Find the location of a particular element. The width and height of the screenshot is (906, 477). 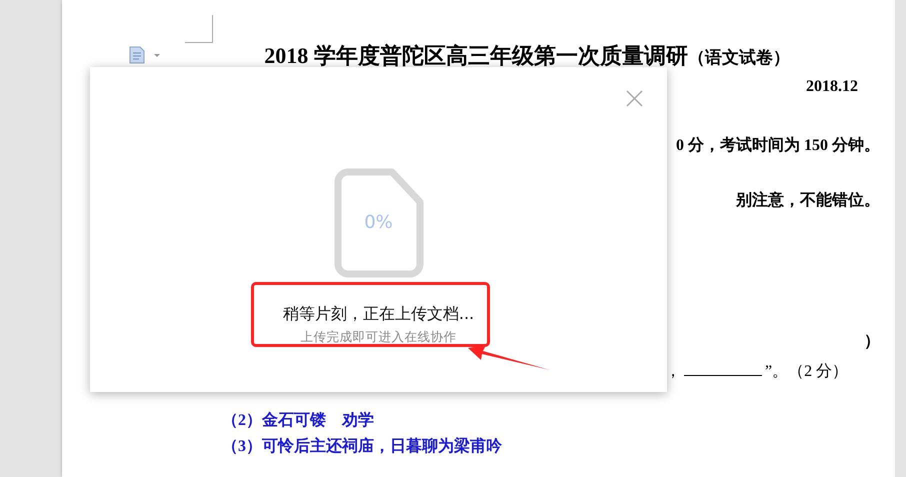

document-text: 0 分，考试时间为 150 分钟。 is located at coordinates (777, 146).